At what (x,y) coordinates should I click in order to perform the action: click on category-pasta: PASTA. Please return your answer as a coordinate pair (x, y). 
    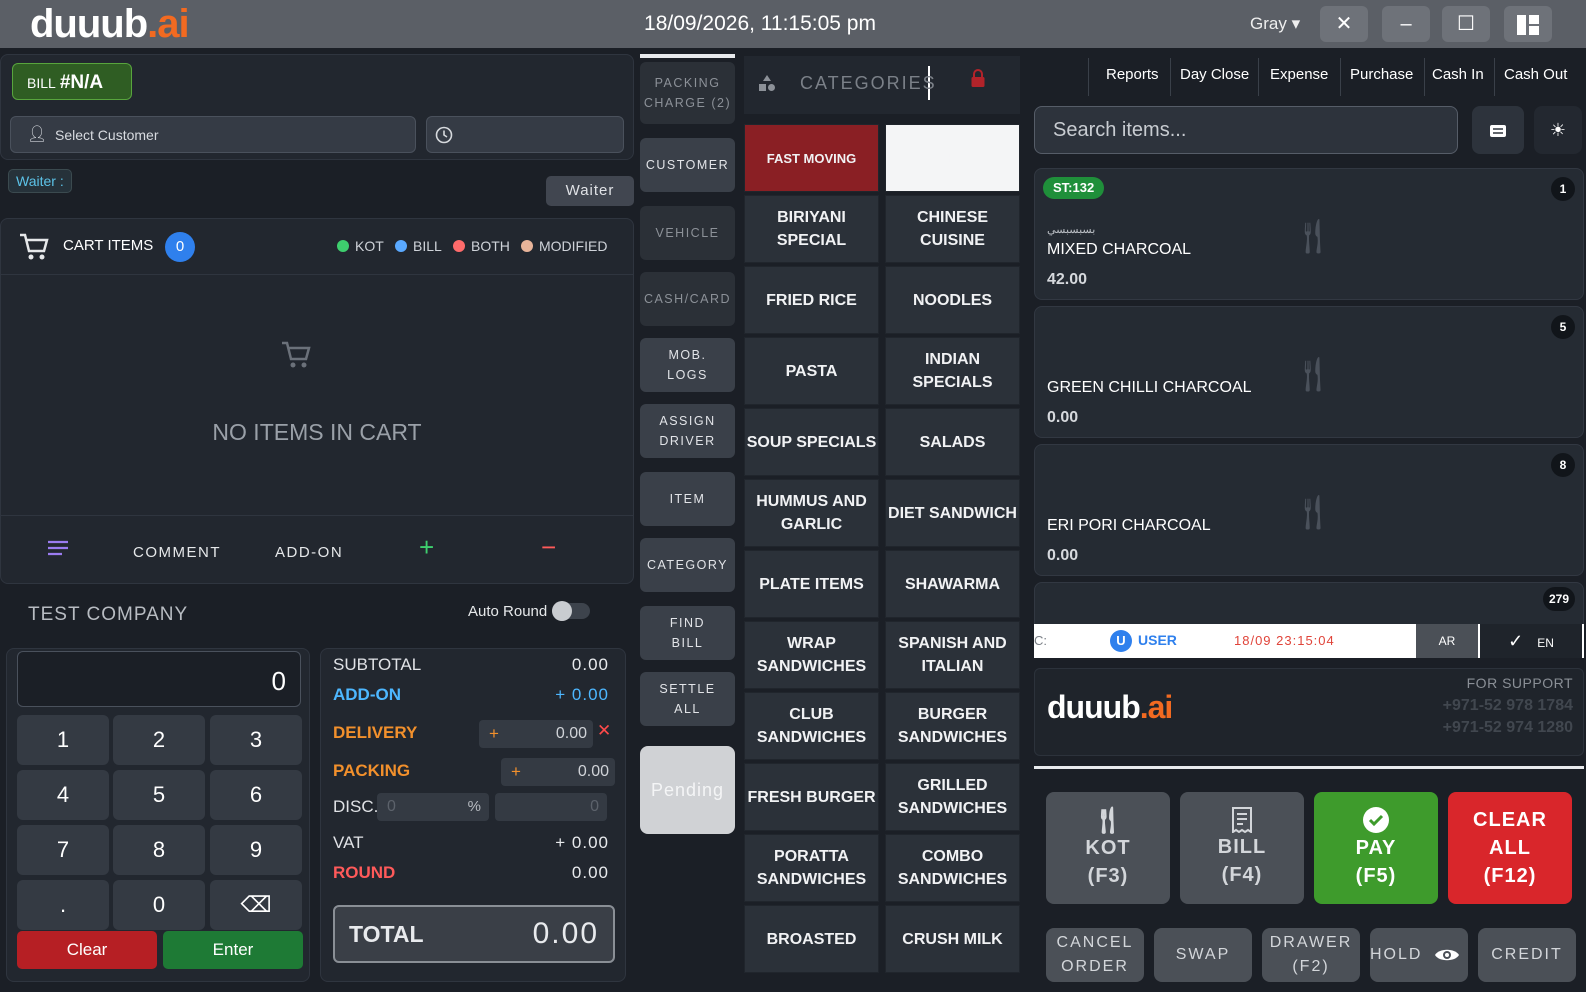
    Looking at the image, I should click on (811, 371).